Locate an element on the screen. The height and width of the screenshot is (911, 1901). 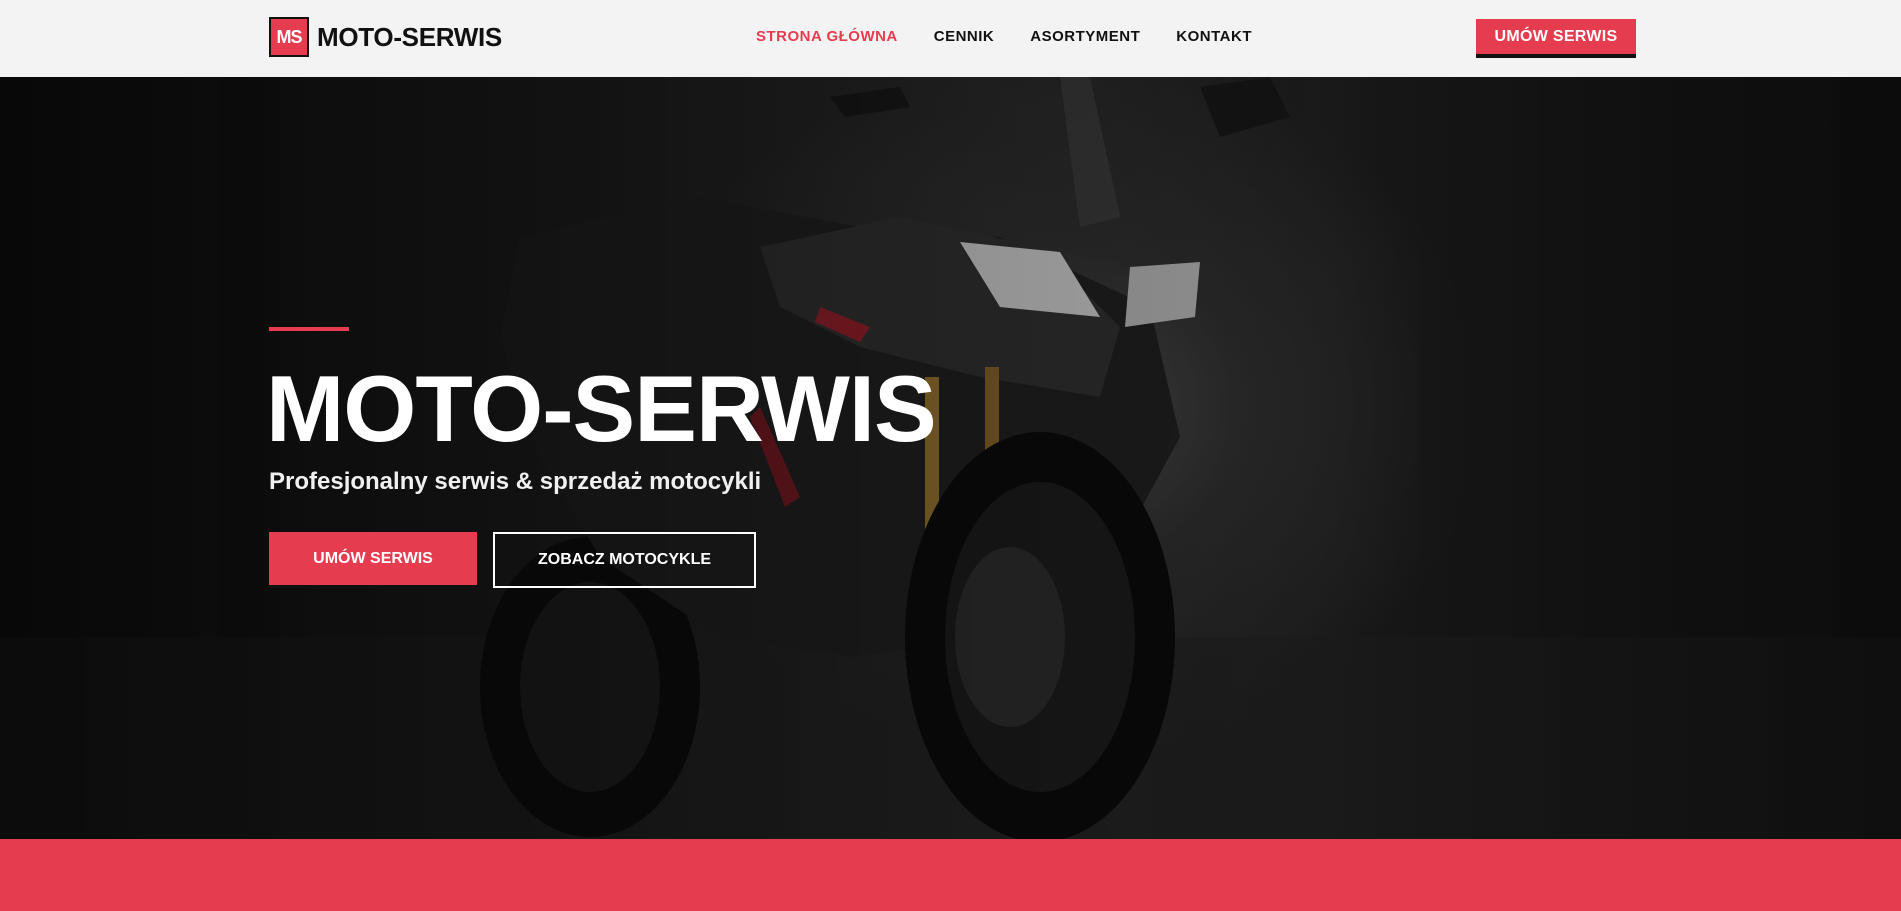
hero-book-service-button: UMÓW SERWIS is located at coordinates (373, 560).